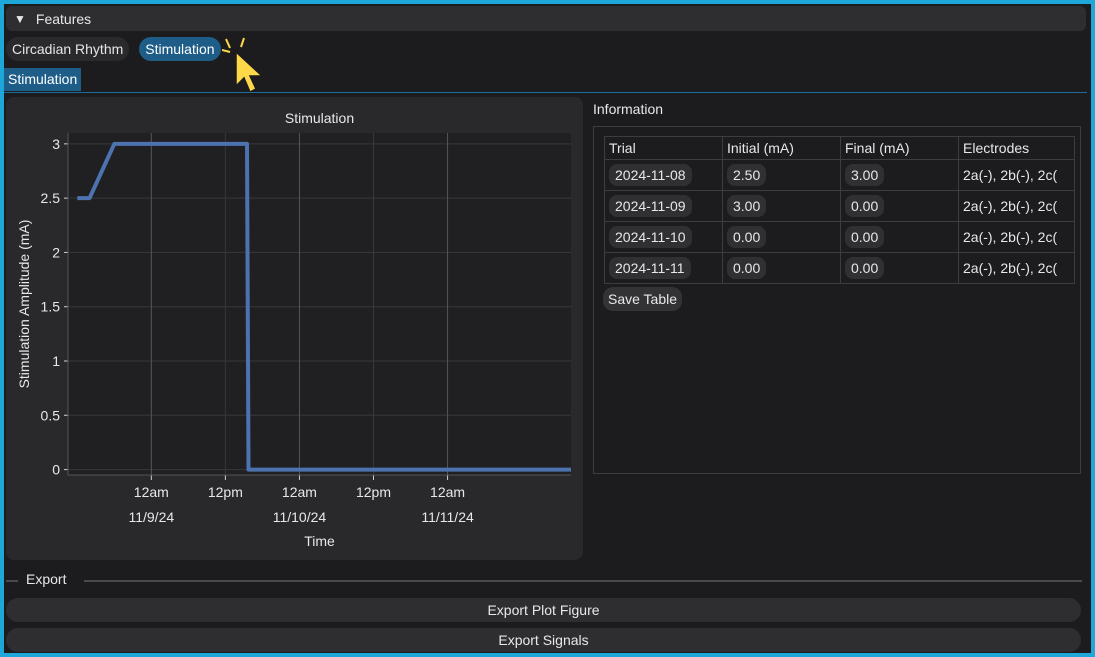  What do you see at coordinates (865, 175) in the screenshot?
I see `final-cell: 3.00` at bounding box center [865, 175].